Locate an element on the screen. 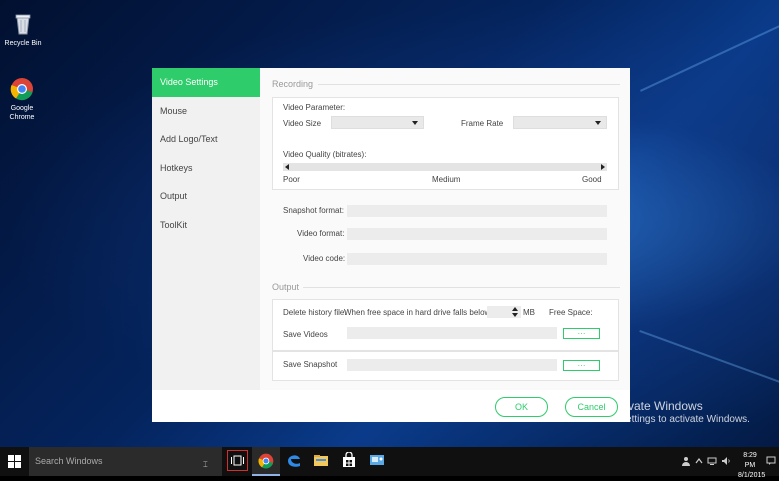 The width and height of the screenshot is (779, 481). threshold-unit: MB is located at coordinates (529, 312).